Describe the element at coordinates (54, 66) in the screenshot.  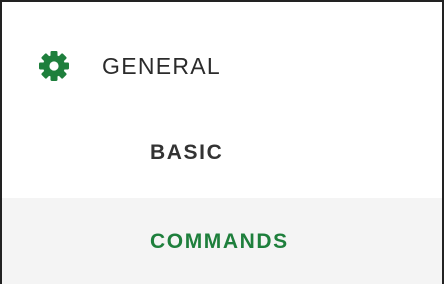
I see `gear-icon` at that location.